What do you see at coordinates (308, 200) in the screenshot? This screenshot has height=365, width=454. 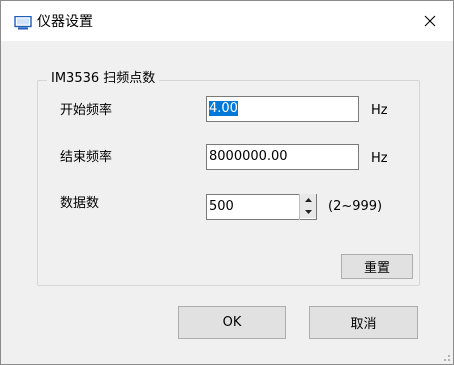 I see `arrow-up-icon` at bounding box center [308, 200].